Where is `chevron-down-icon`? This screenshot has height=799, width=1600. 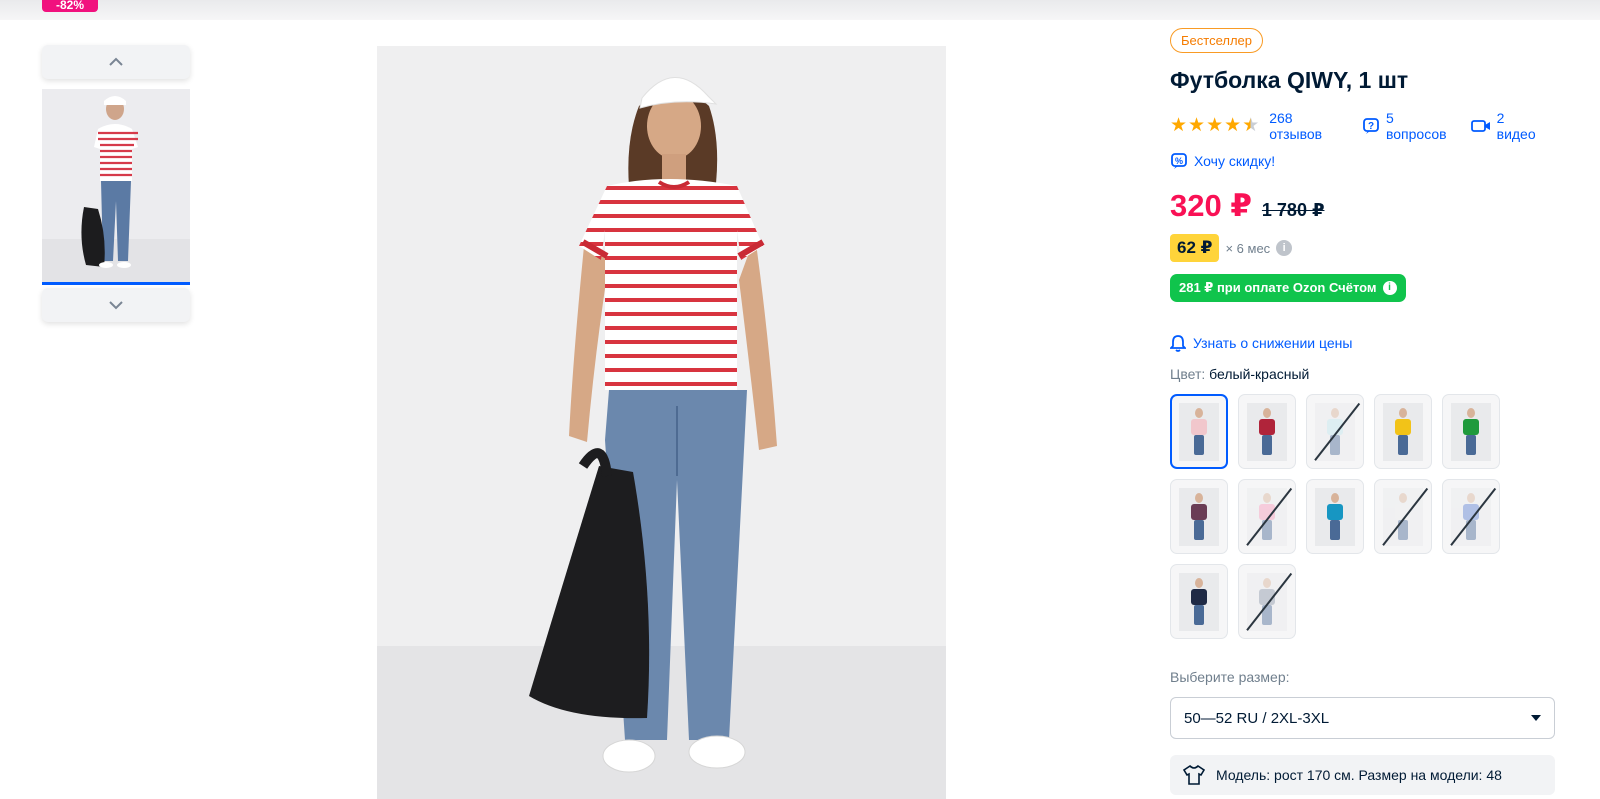 chevron-down-icon is located at coordinates (116, 305).